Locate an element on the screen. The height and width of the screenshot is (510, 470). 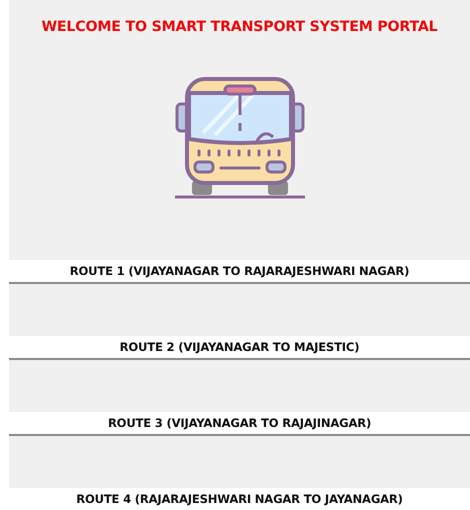
portal-title: WELCOME TO SMART TRANSPORT SYSTEM PORTAL is located at coordinates (239, 27).